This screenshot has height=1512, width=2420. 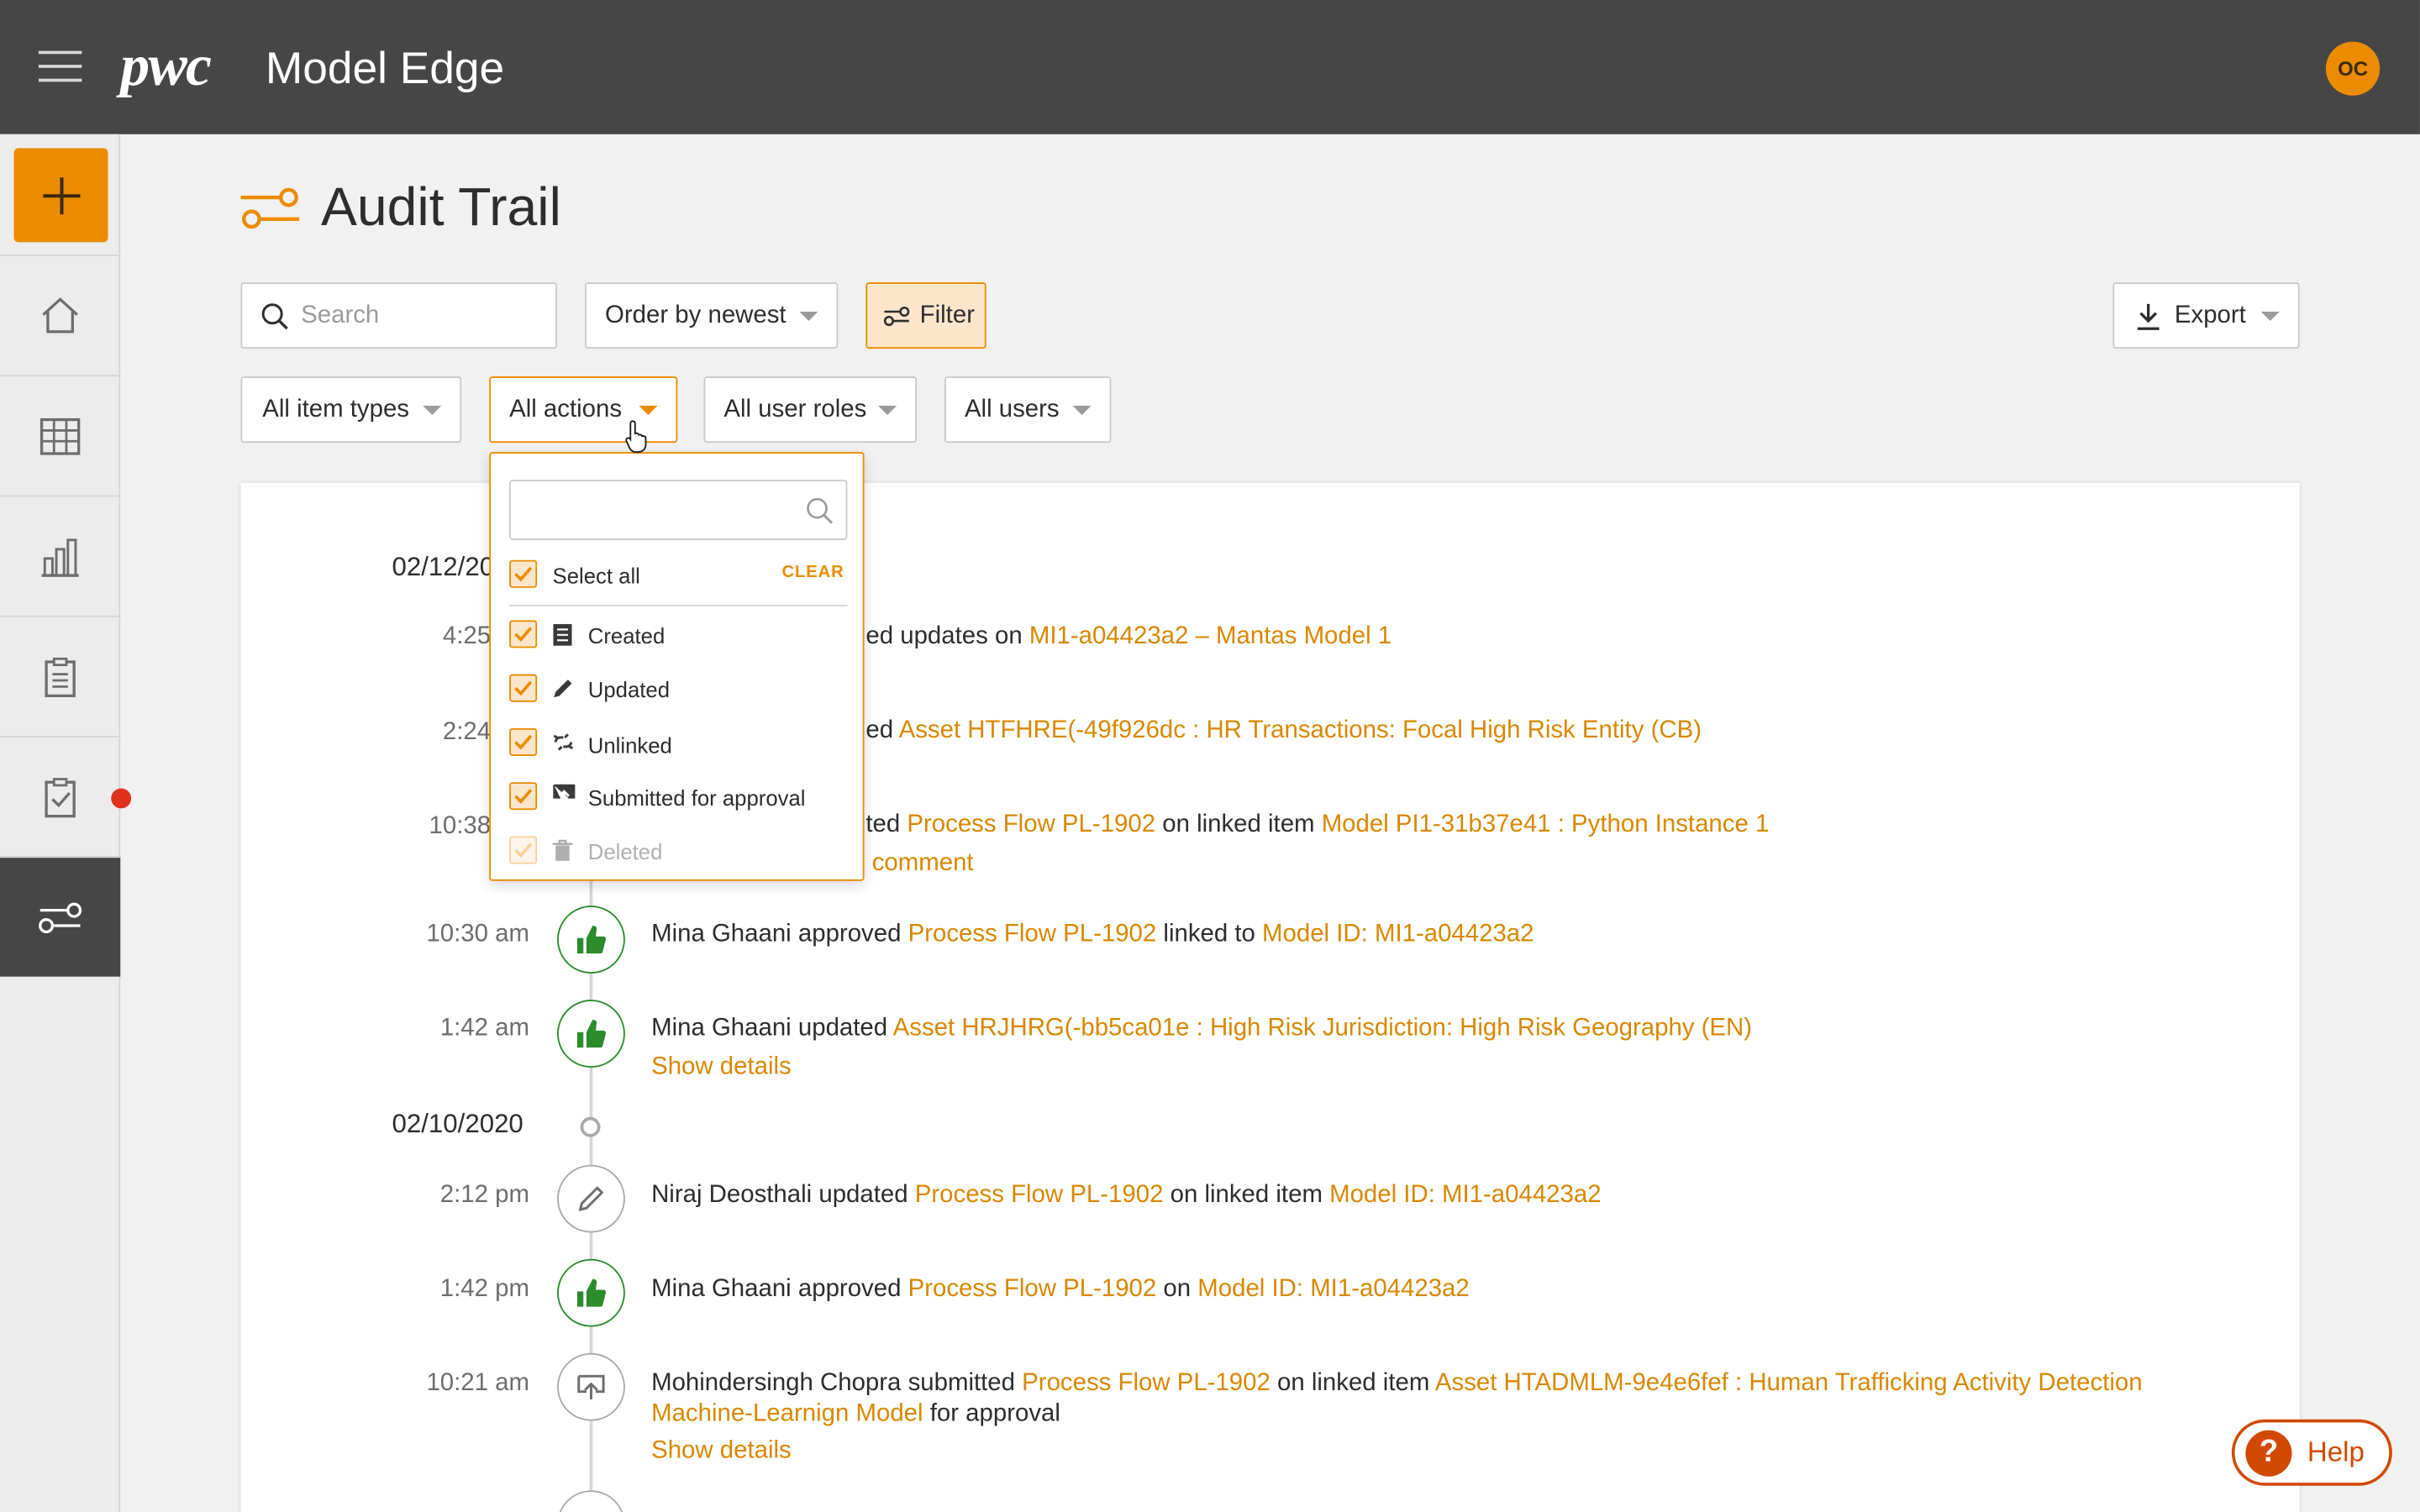 I want to click on entry-time: 10:30 am, so click(x=478, y=934).